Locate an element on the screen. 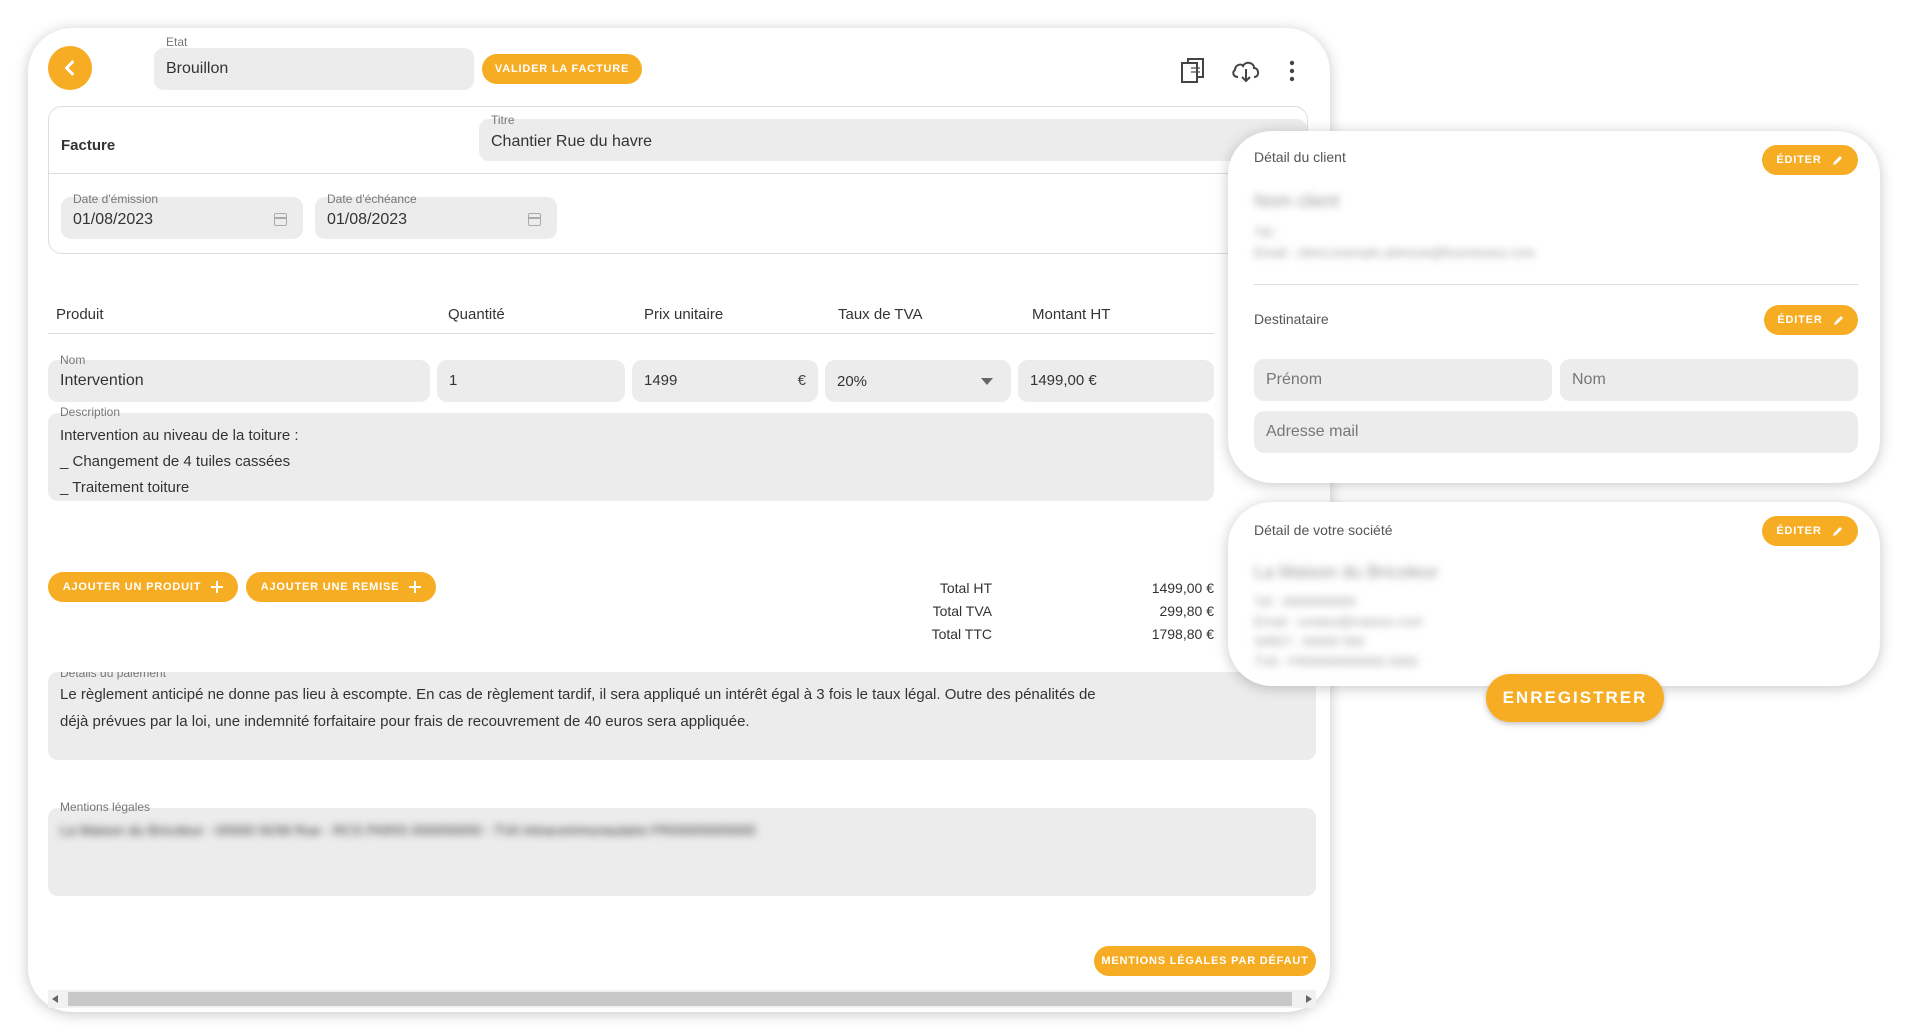 This screenshot has height=1034, width=1906. column-header-amount: Montant HT is located at coordinates (1071, 314).